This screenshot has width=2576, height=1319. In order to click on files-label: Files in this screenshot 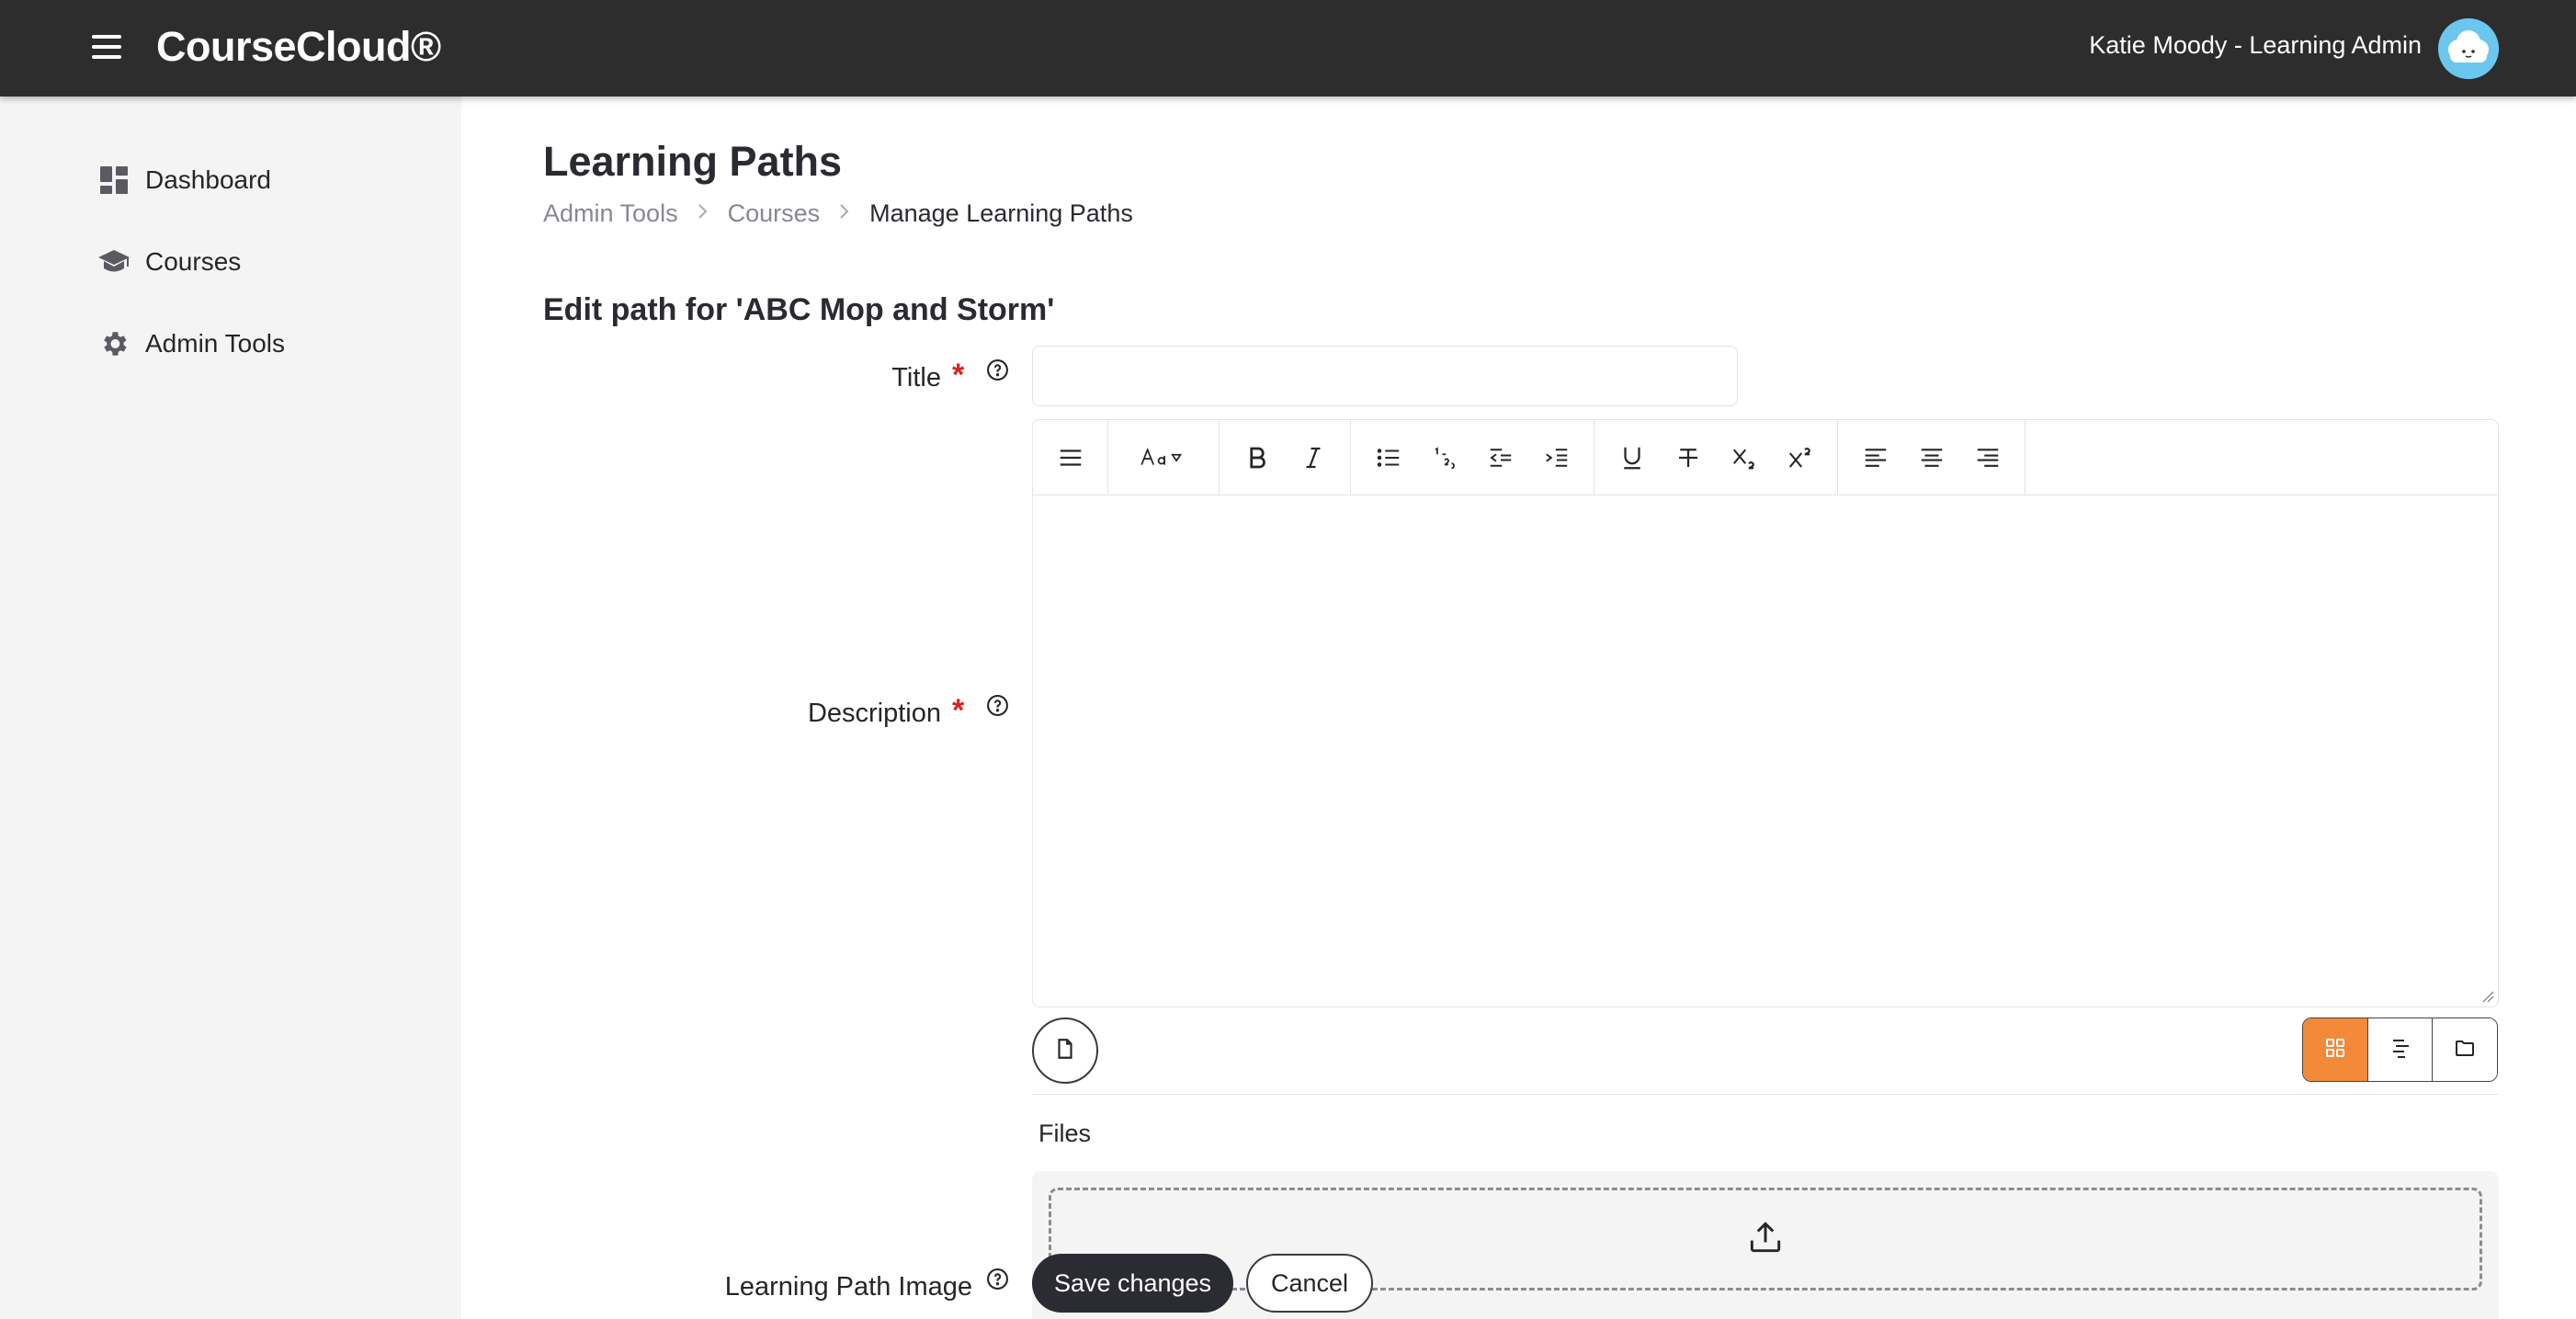, I will do `click(1065, 1133)`.